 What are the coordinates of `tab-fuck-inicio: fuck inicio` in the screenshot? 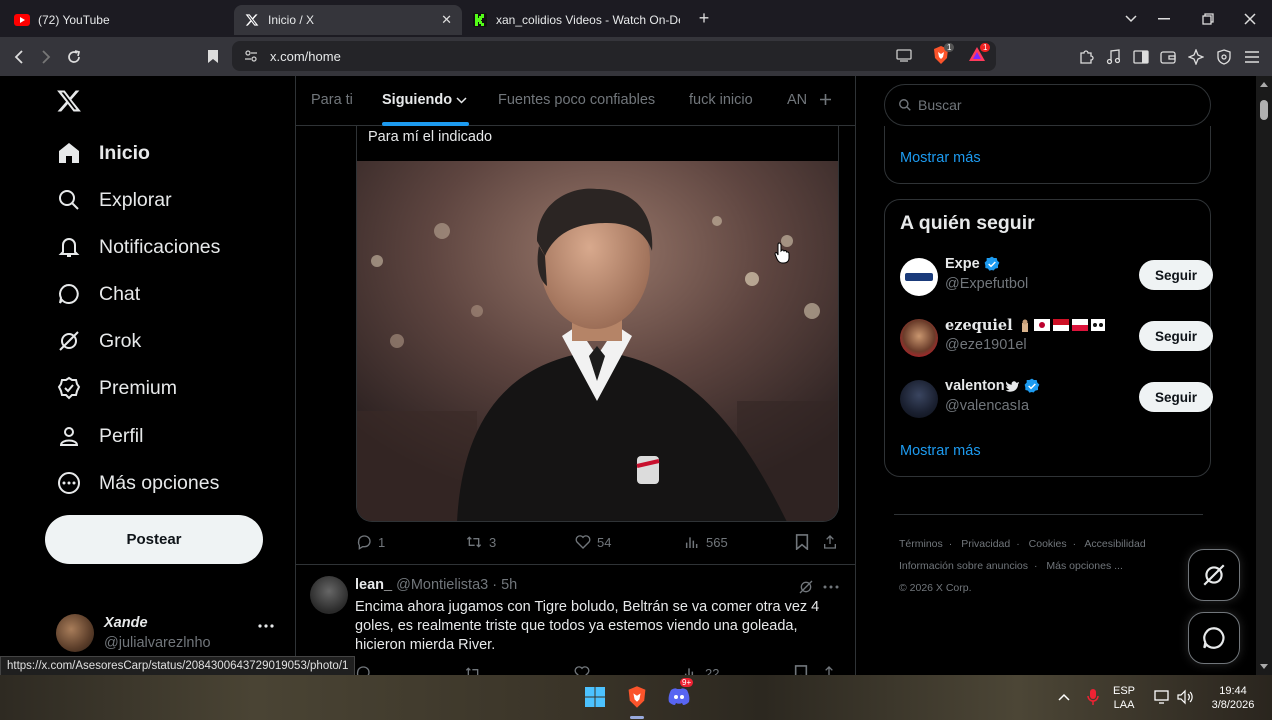 It's located at (721, 100).